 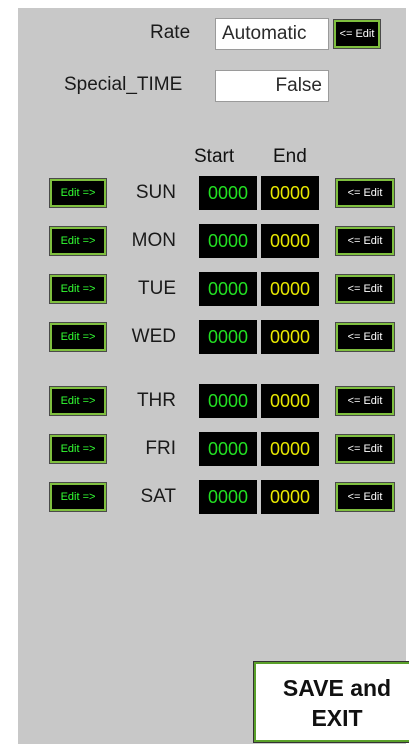 I want to click on start-time-sat: 0000, so click(x=228, y=497).